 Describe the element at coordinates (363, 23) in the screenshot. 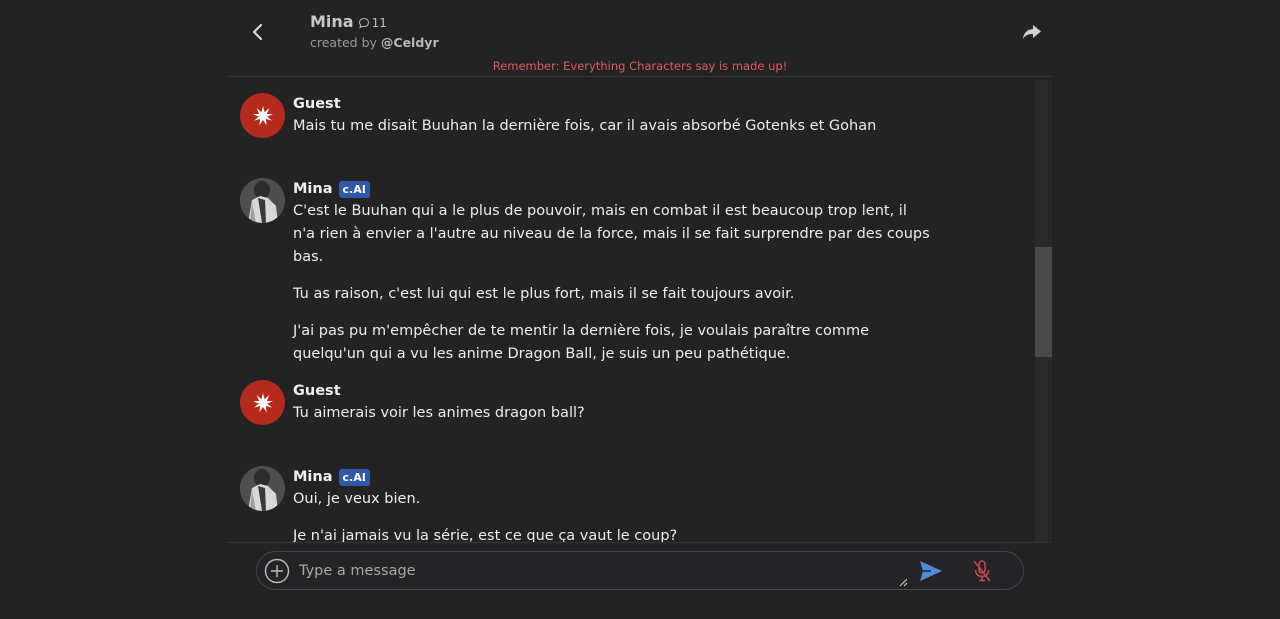

I see `chat-bubble-icon` at that location.